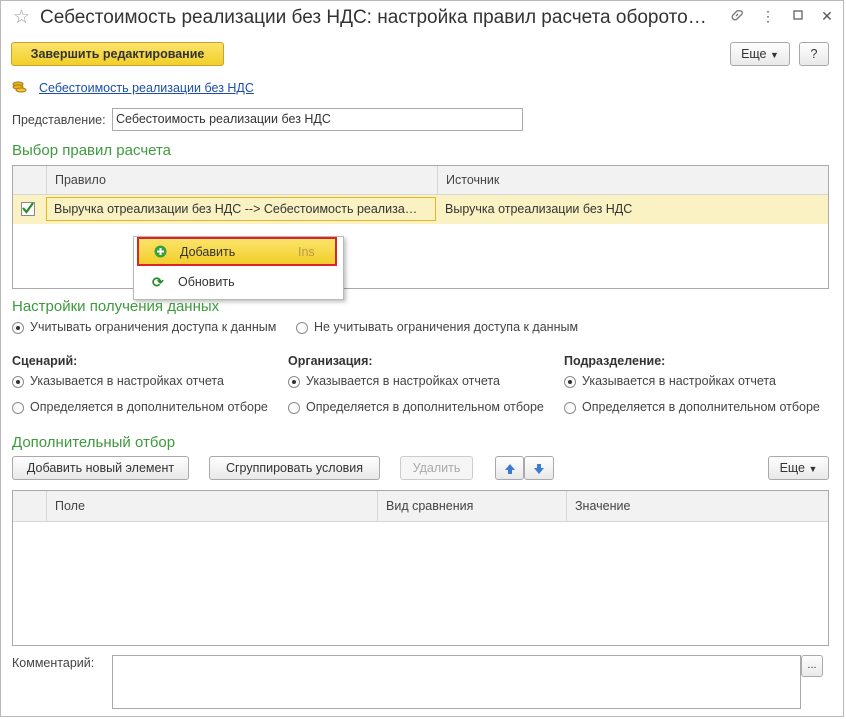 The height and width of the screenshot is (719, 846). What do you see at coordinates (754, 54) in the screenshot?
I see `more-button-label: Еще` at bounding box center [754, 54].